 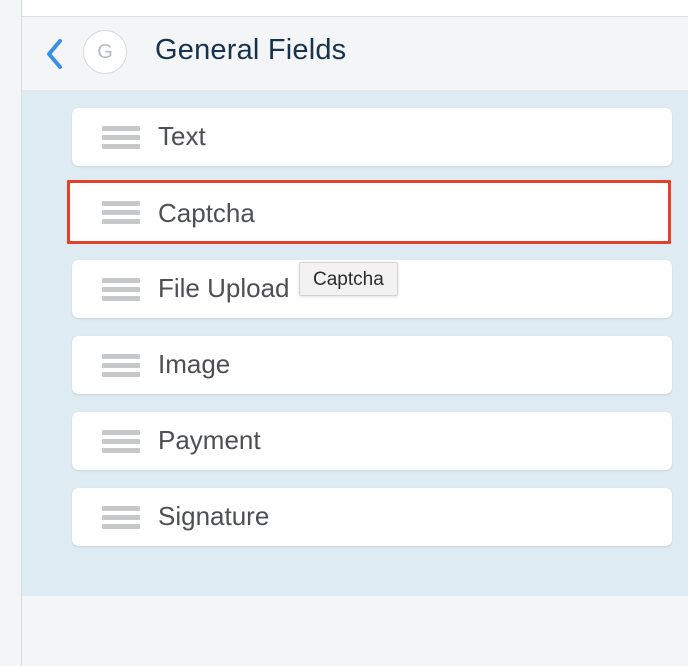 What do you see at coordinates (355, 8) in the screenshot?
I see `top-bar` at bounding box center [355, 8].